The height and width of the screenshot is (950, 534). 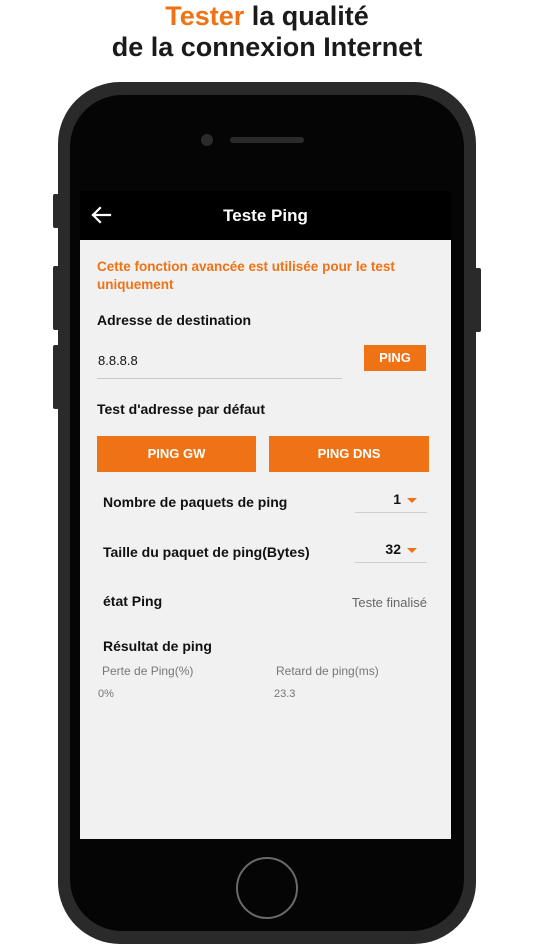 What do you see at coordinates (306, 16) in the screenshot?
I see `headline-rest: la qualité` at bounding box center [306, 16].